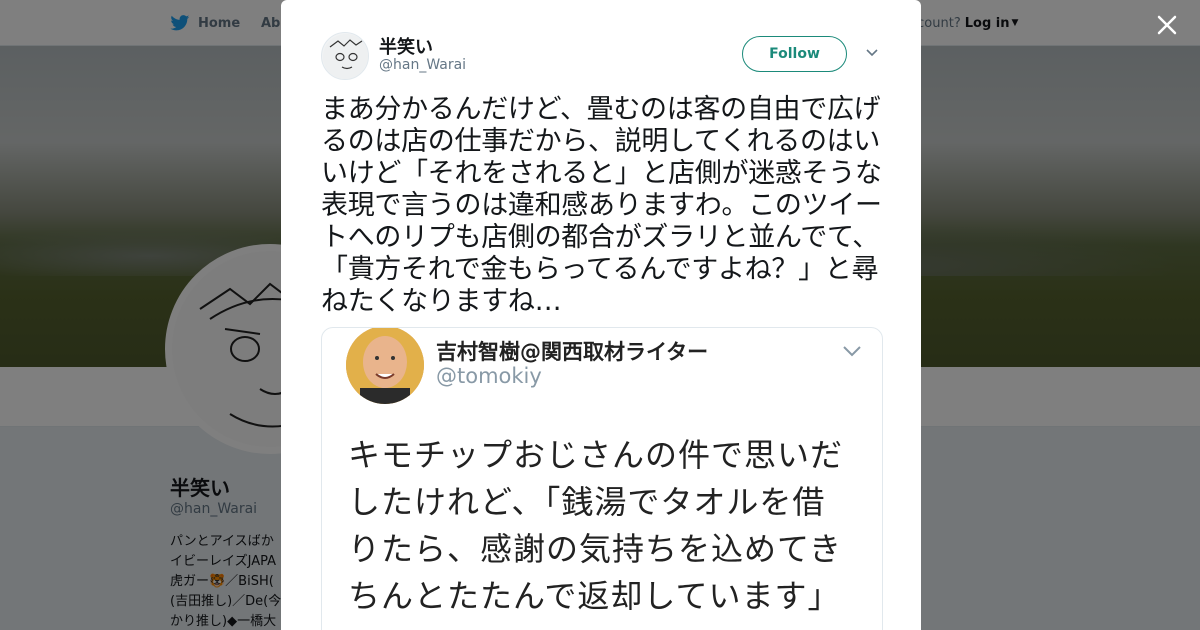 The image size is (1200, 630). What do you see at coordinates (406, 46) in the screenshot?
I see `author-name: 半笑い` at bounding box center [406, 46].